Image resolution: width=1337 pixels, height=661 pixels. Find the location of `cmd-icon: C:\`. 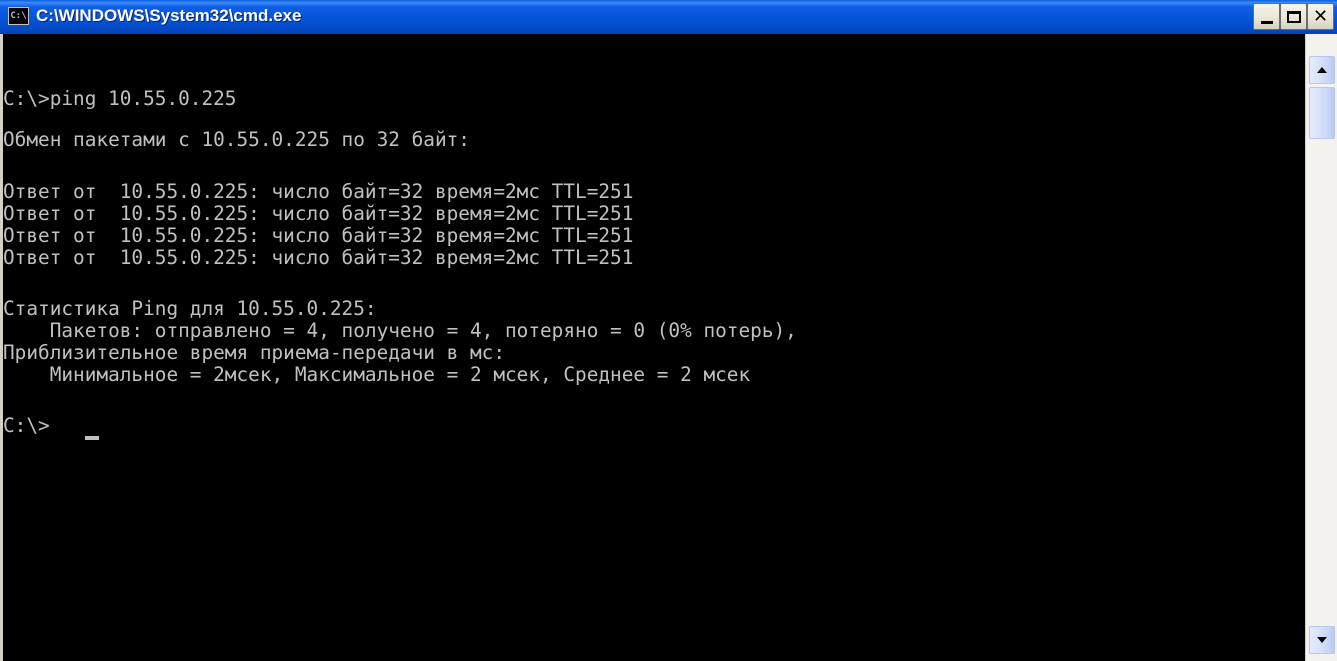

cmd-icon: C:\ is located at coordinates (18, 16).